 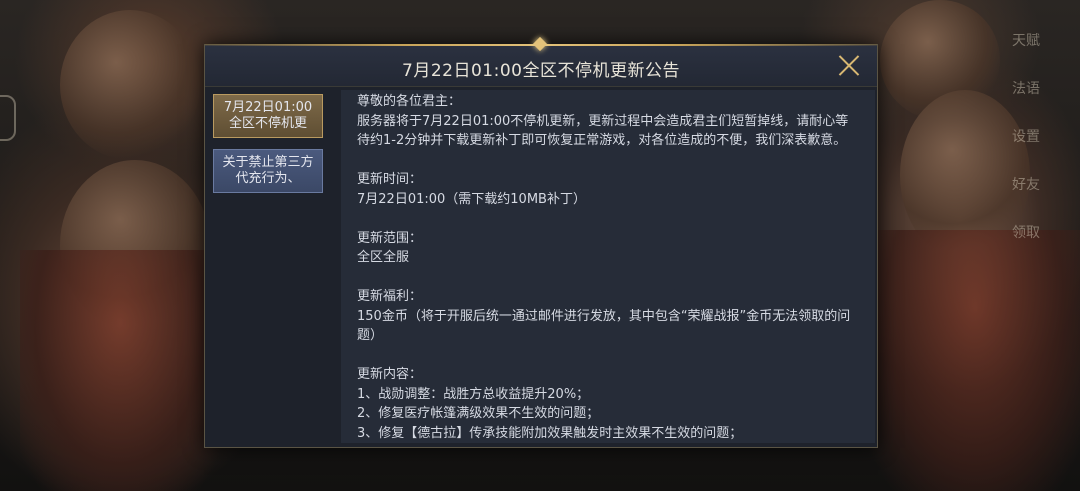 What do you see at coordinates (471, 199) in the screenshot?
I see `time-value: 7月22日01:00（需下载约10MB补丁）` at bounding box center [471, 199].